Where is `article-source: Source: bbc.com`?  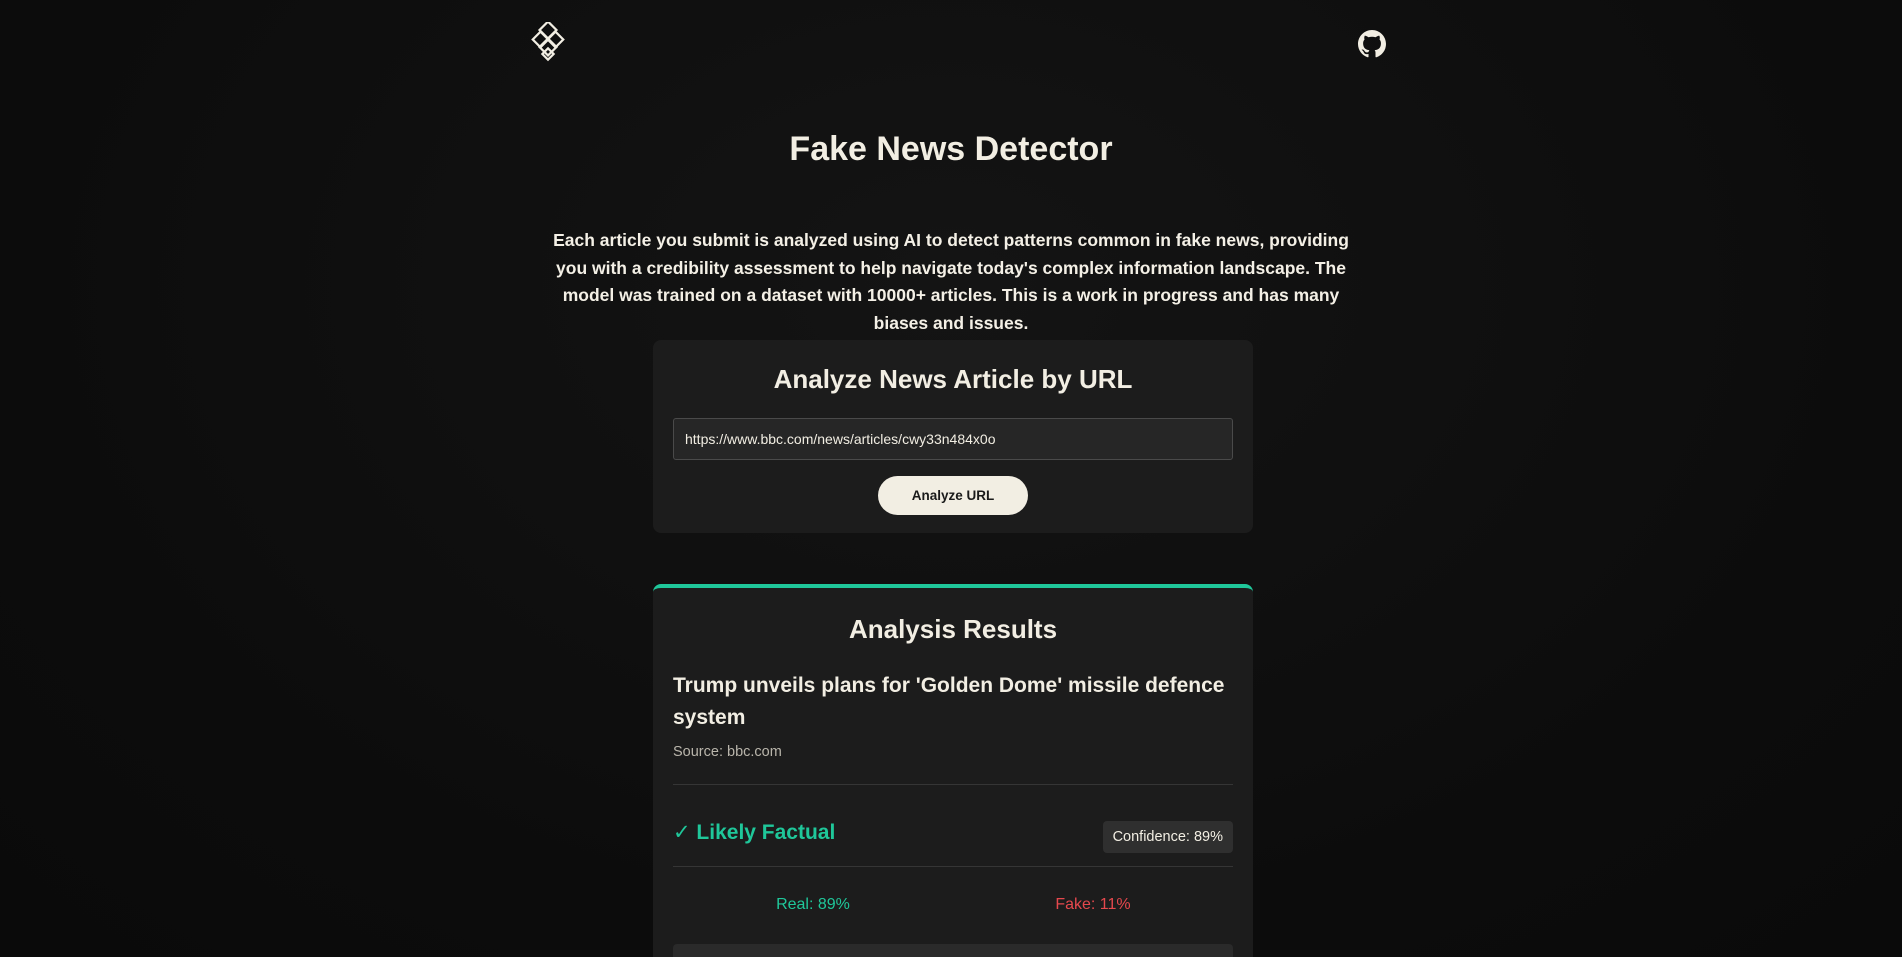 article-source: Source: bbc.com is located at coordinates (727, 752).